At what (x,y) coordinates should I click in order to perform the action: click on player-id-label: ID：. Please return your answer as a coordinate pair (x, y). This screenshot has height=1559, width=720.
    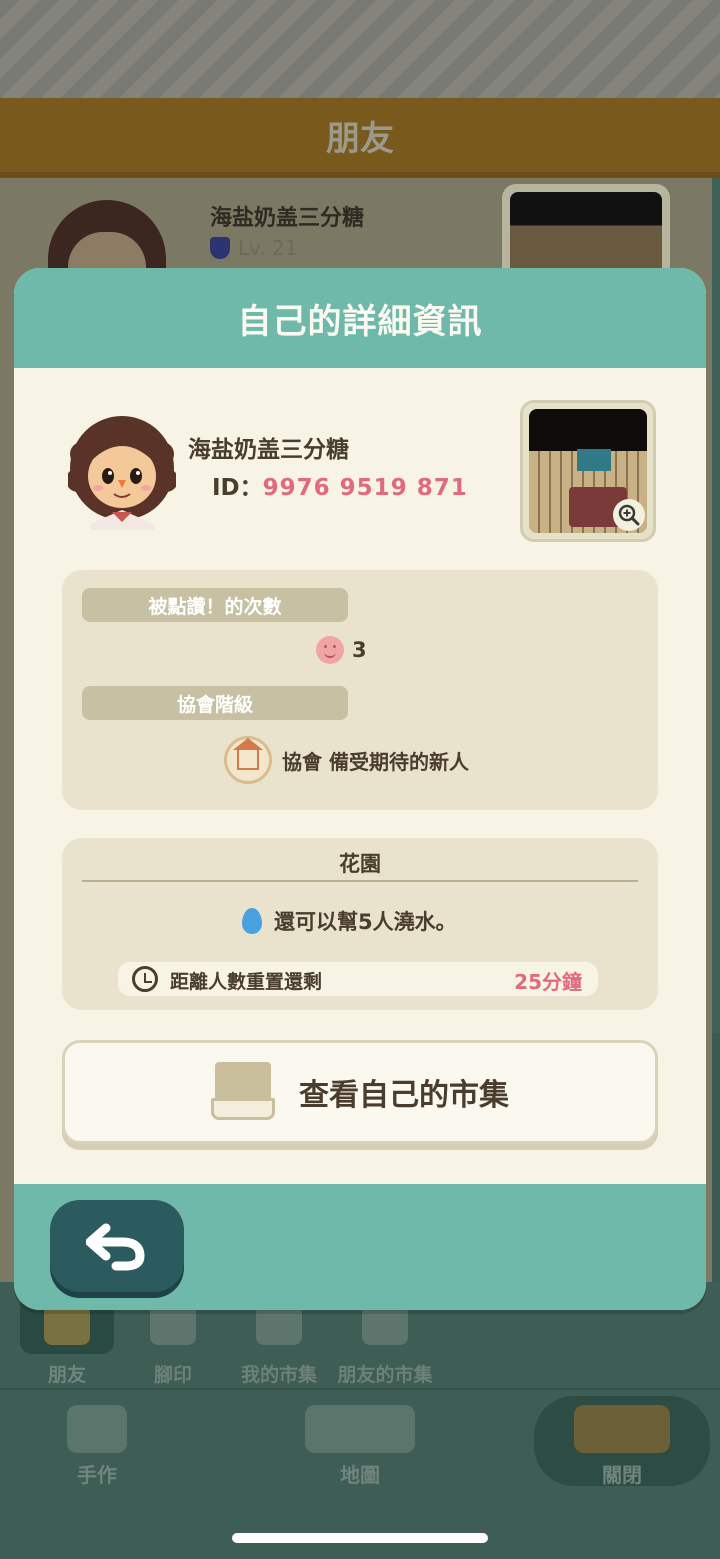
    Looking at the image, I should click on (237, 488).